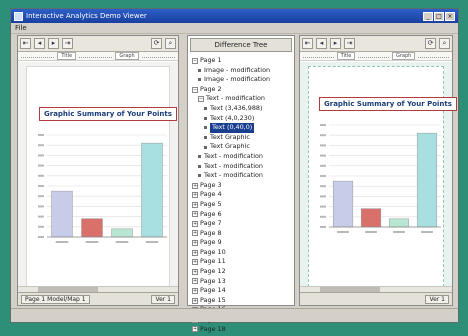  I want to click on tree-node: + Page 8, so click(241, 234).